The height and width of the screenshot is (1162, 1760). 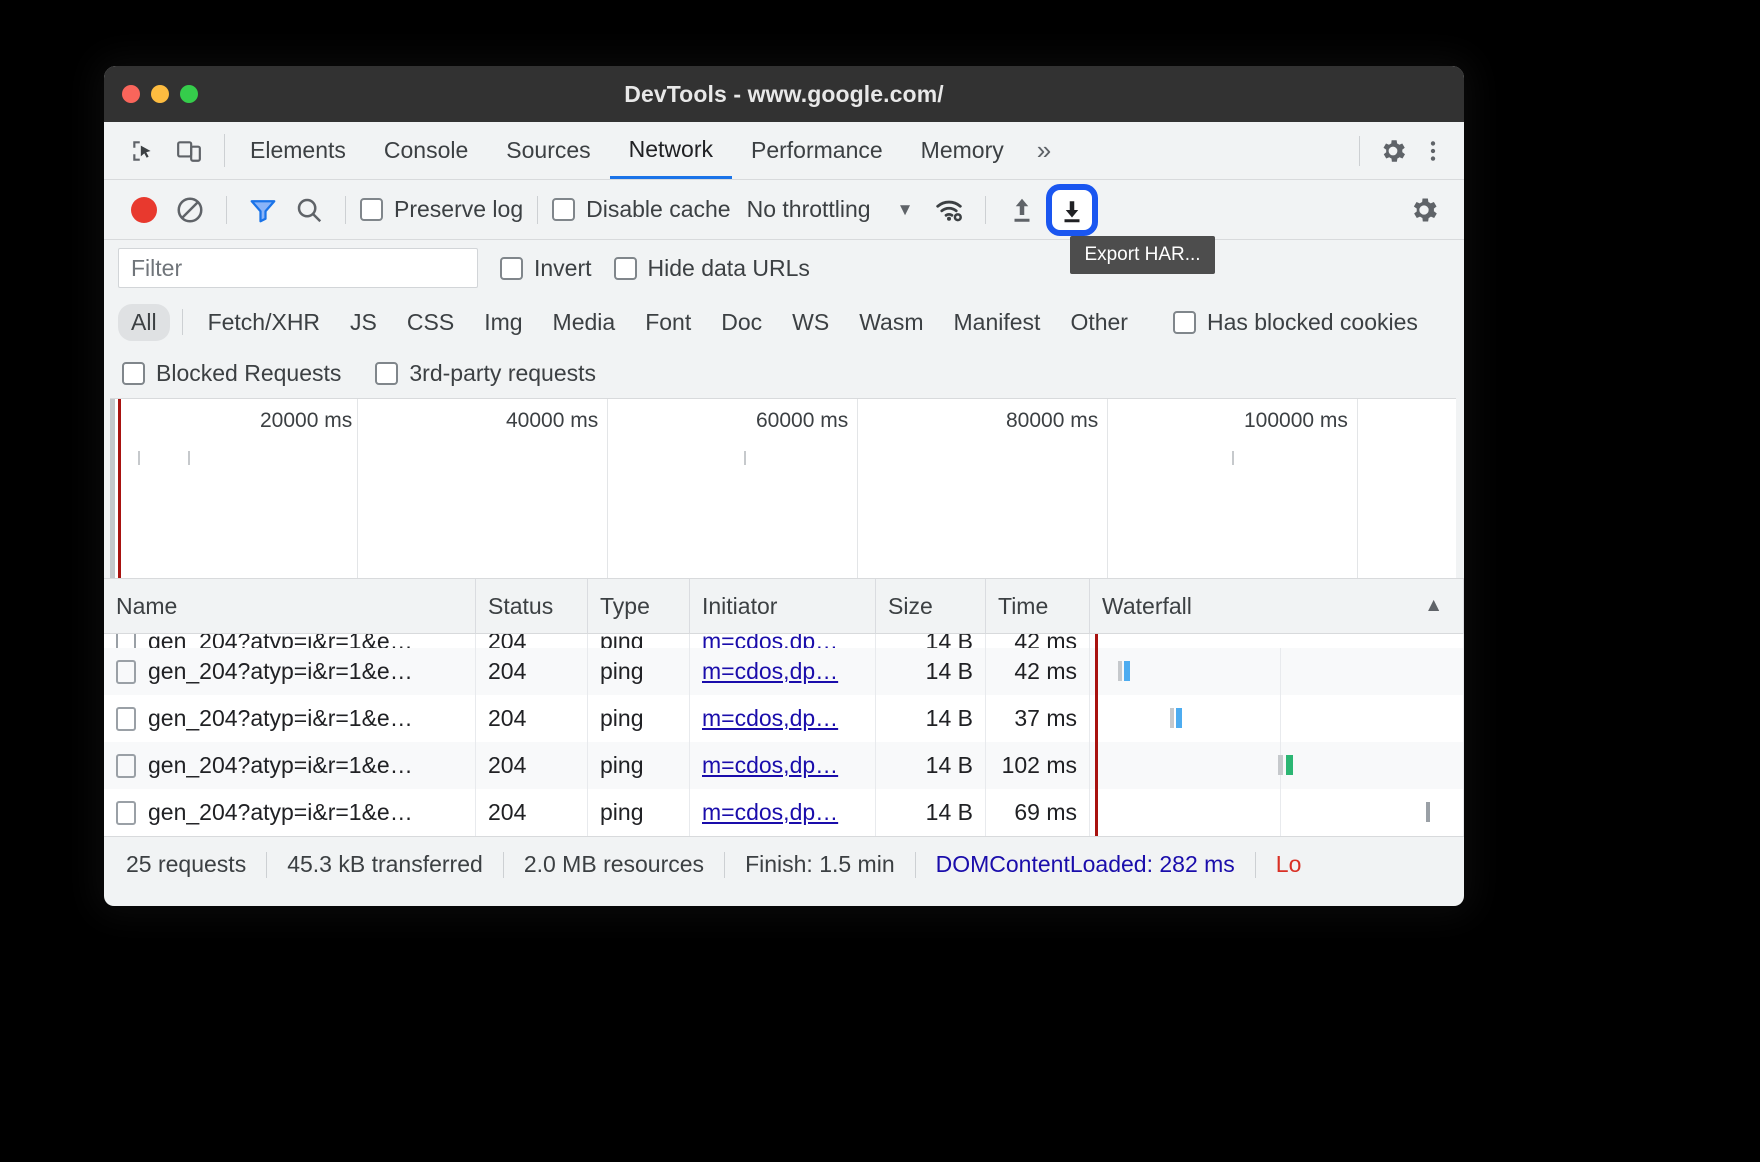 I want to click on has-blocked-cookies-box, so click(x=1184, y=322).